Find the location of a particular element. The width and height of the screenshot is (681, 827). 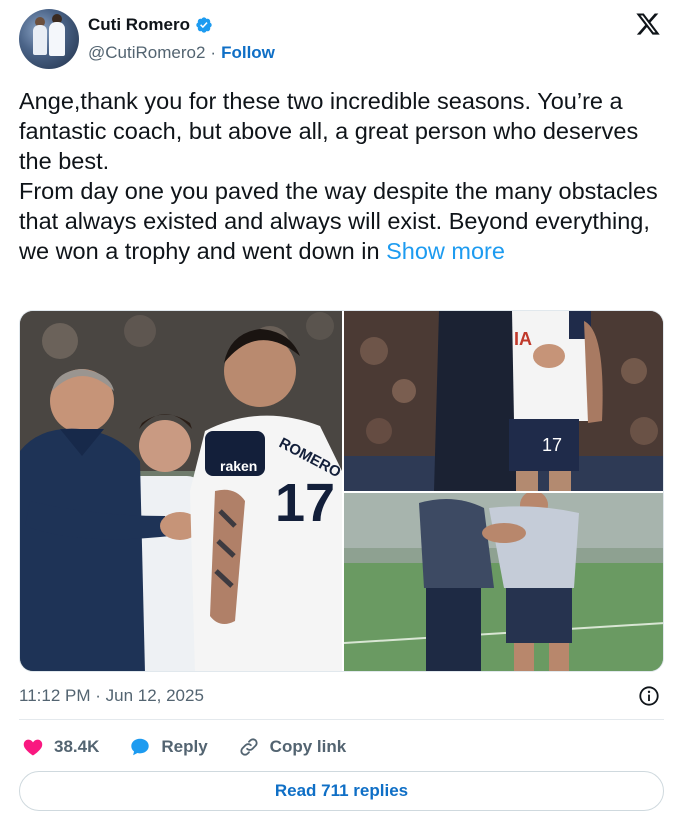

photo-left-sponsor: raken is located at coordinates (238, 466).